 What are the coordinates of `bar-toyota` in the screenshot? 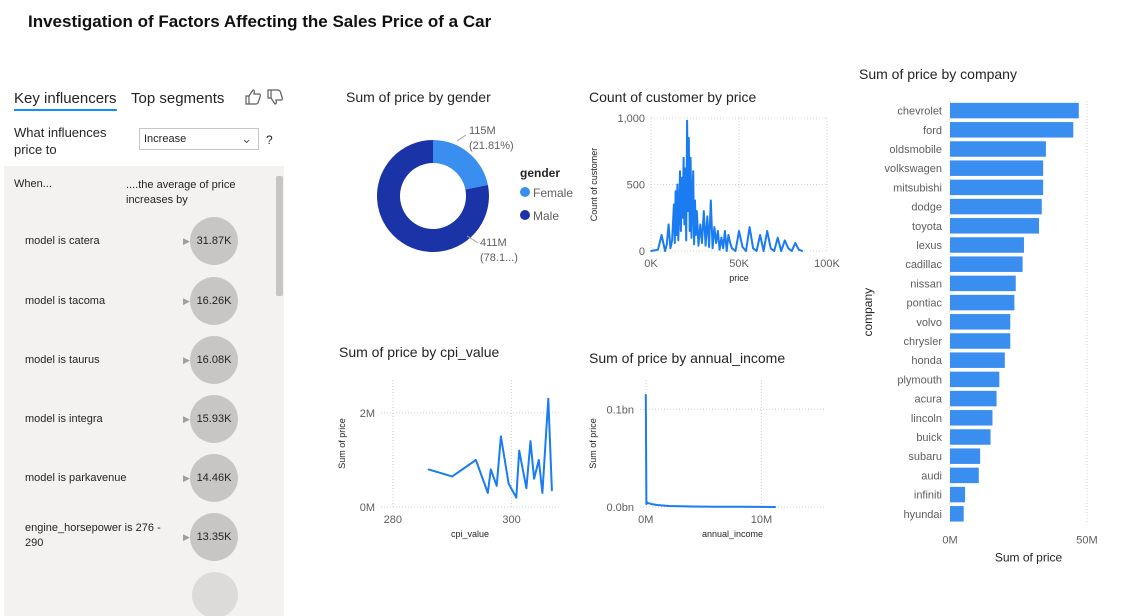 It's located at (995, 226).